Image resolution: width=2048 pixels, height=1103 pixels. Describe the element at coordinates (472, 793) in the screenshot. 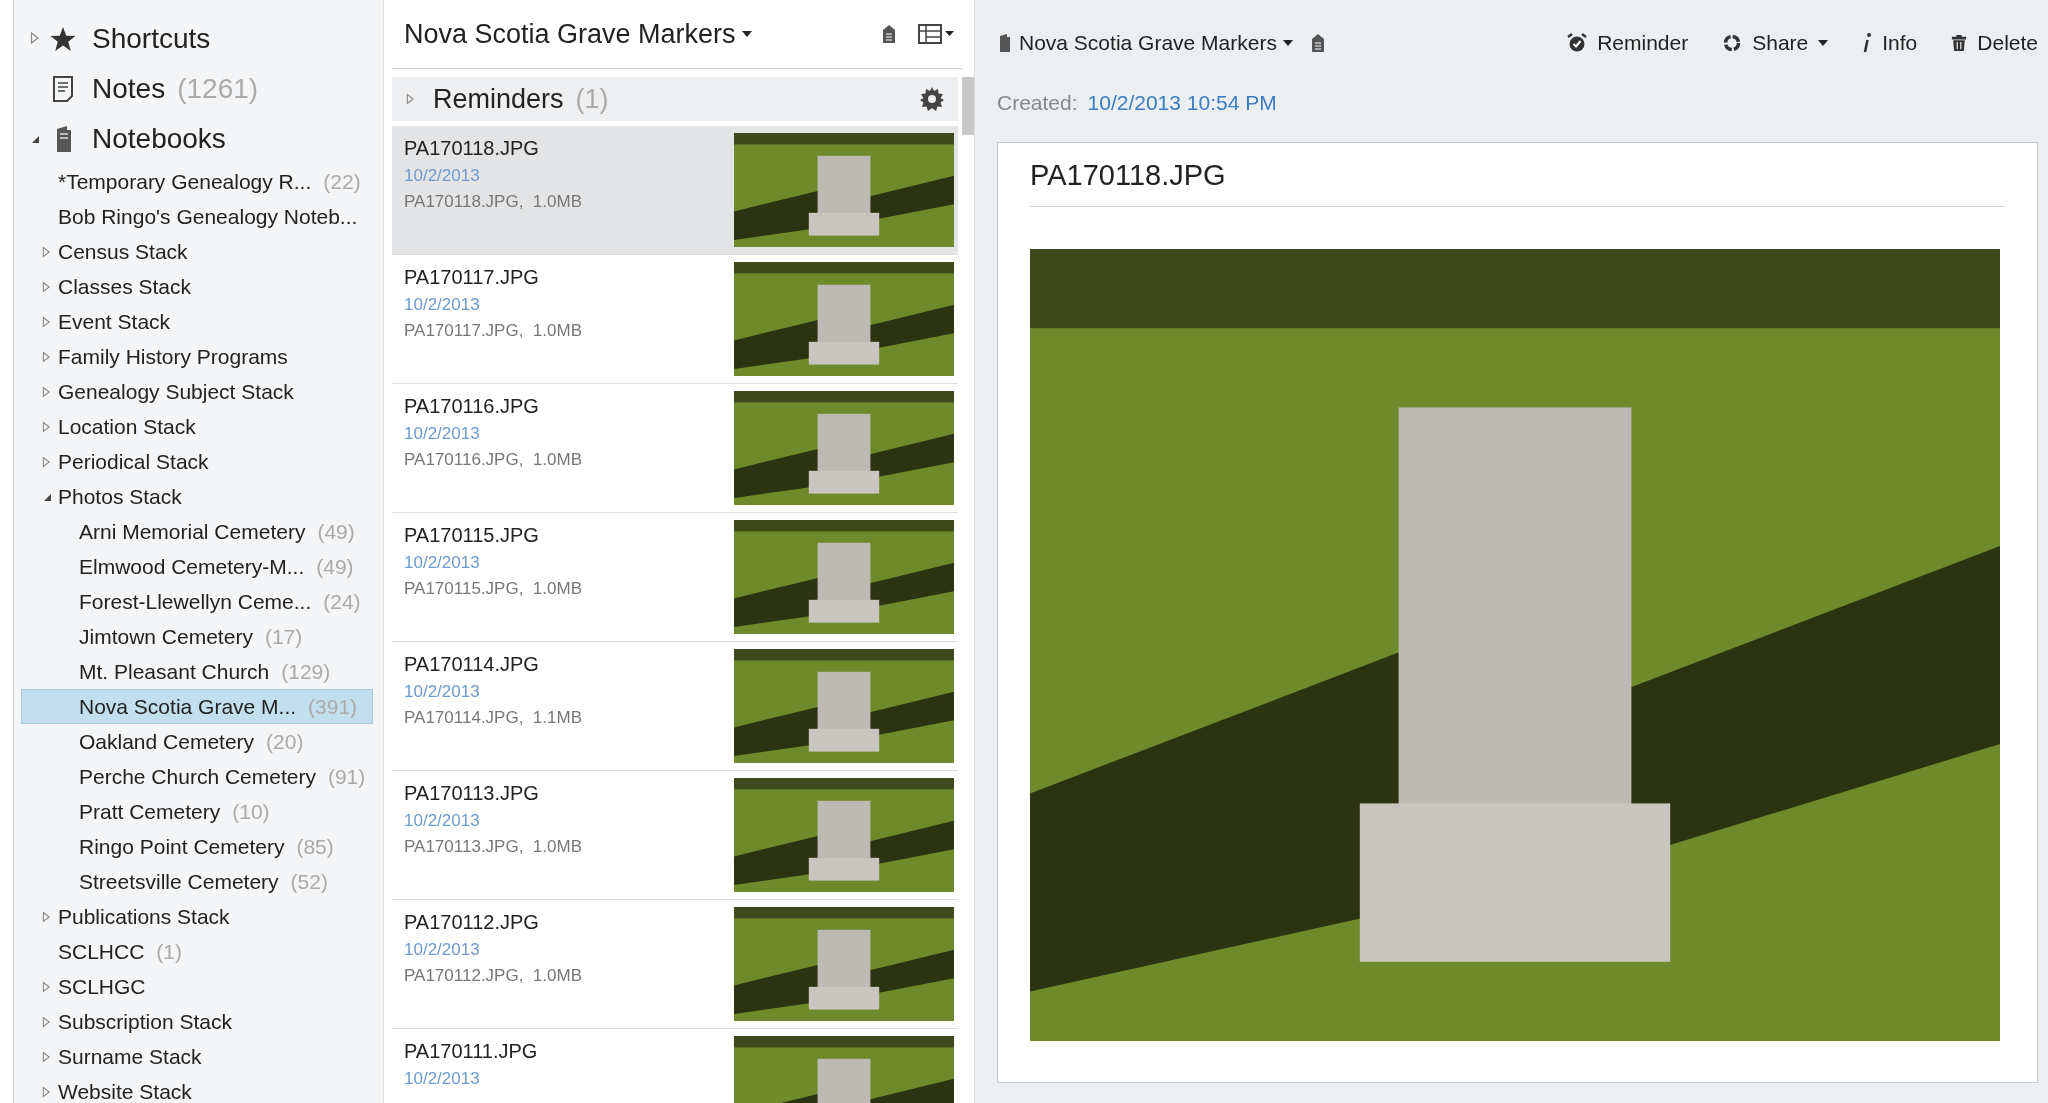

I see `note-title: PA170113.JPG` at that location.